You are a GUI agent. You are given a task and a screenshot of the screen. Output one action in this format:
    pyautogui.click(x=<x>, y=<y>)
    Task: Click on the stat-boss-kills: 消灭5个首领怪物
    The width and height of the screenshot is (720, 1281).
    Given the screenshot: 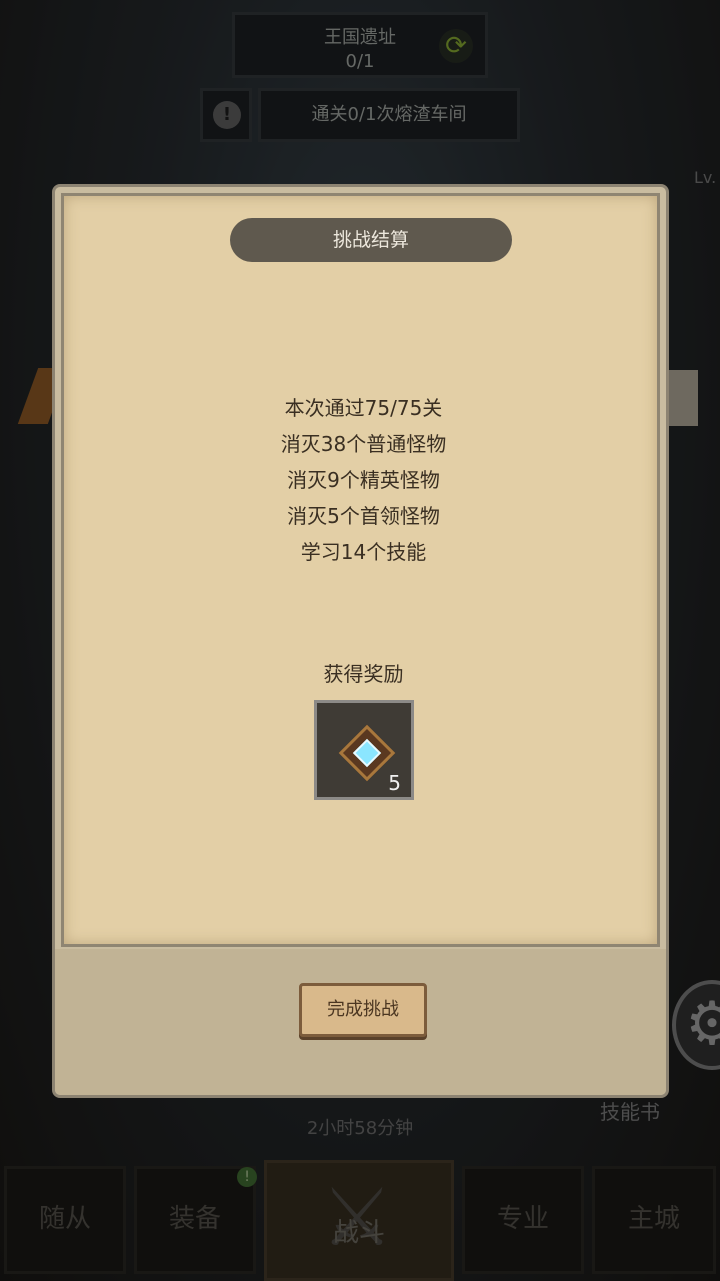 What is the action you would take?
    pyautogui.click(x=363, y=516)
    